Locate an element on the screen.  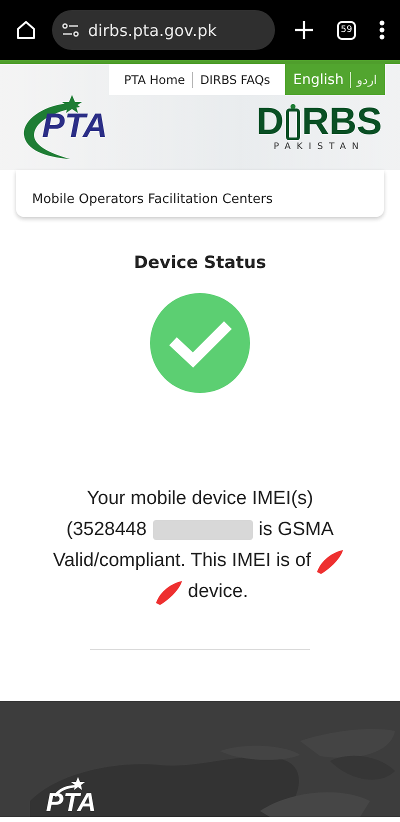
menu-item: Mobile Operators Facilitation Centers is located at coordinates (152, 199).